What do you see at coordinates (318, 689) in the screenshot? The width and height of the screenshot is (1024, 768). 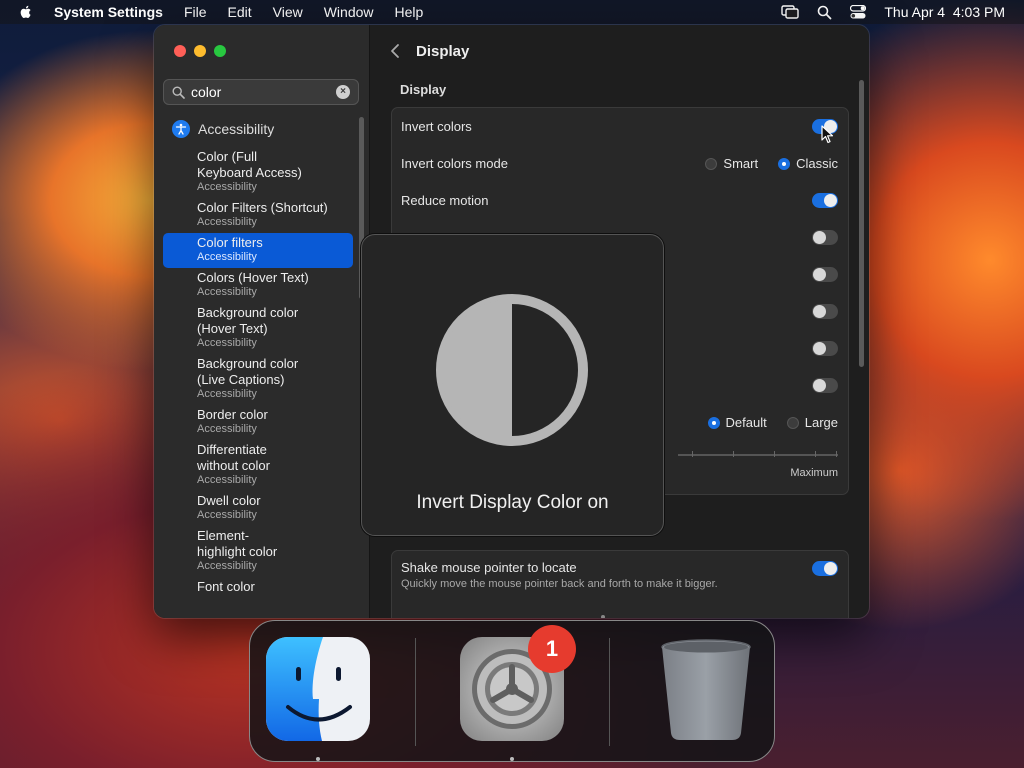 I see `dock-finder` at bounding box center [318, 689].